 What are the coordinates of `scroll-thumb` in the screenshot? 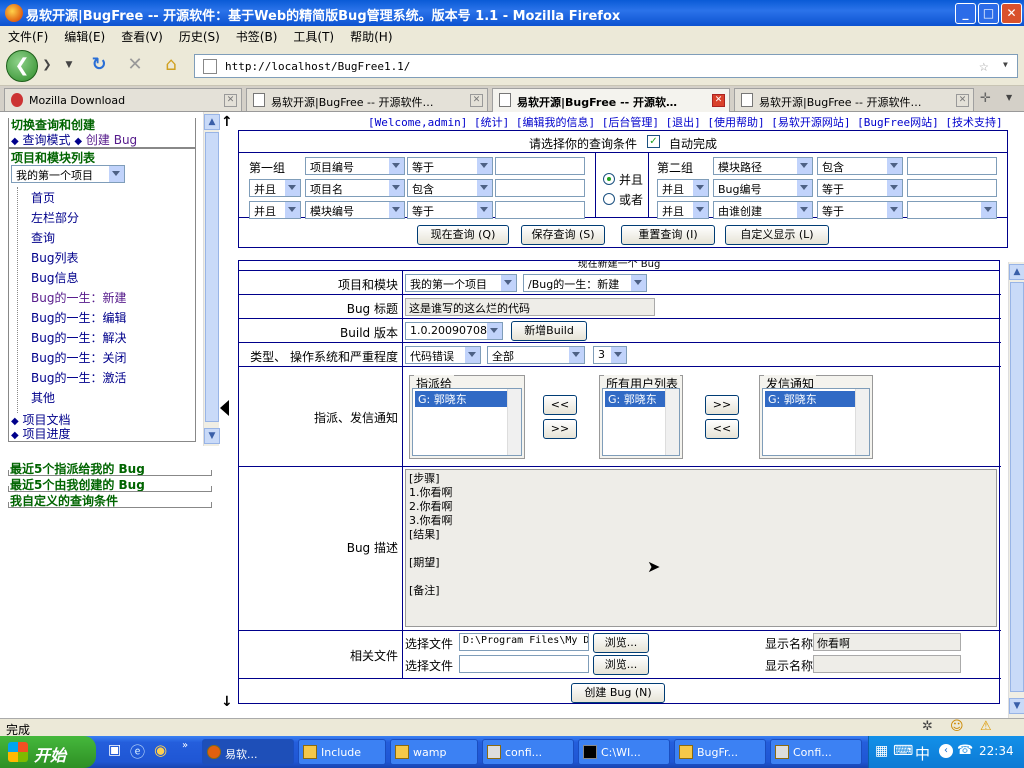 It's located at (212, 277).